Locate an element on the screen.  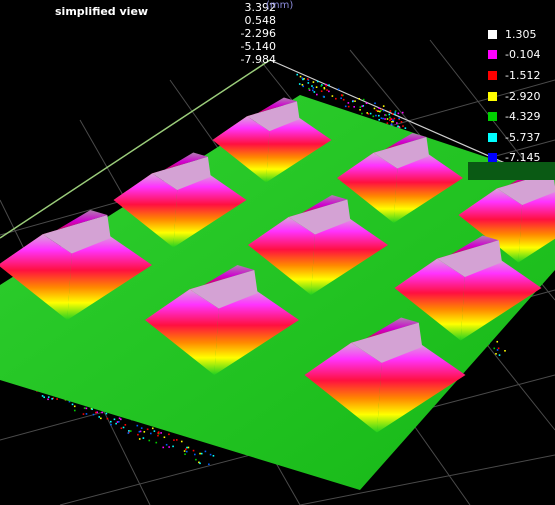
legend-label: 1.305 is located at coordinates (521, 34).